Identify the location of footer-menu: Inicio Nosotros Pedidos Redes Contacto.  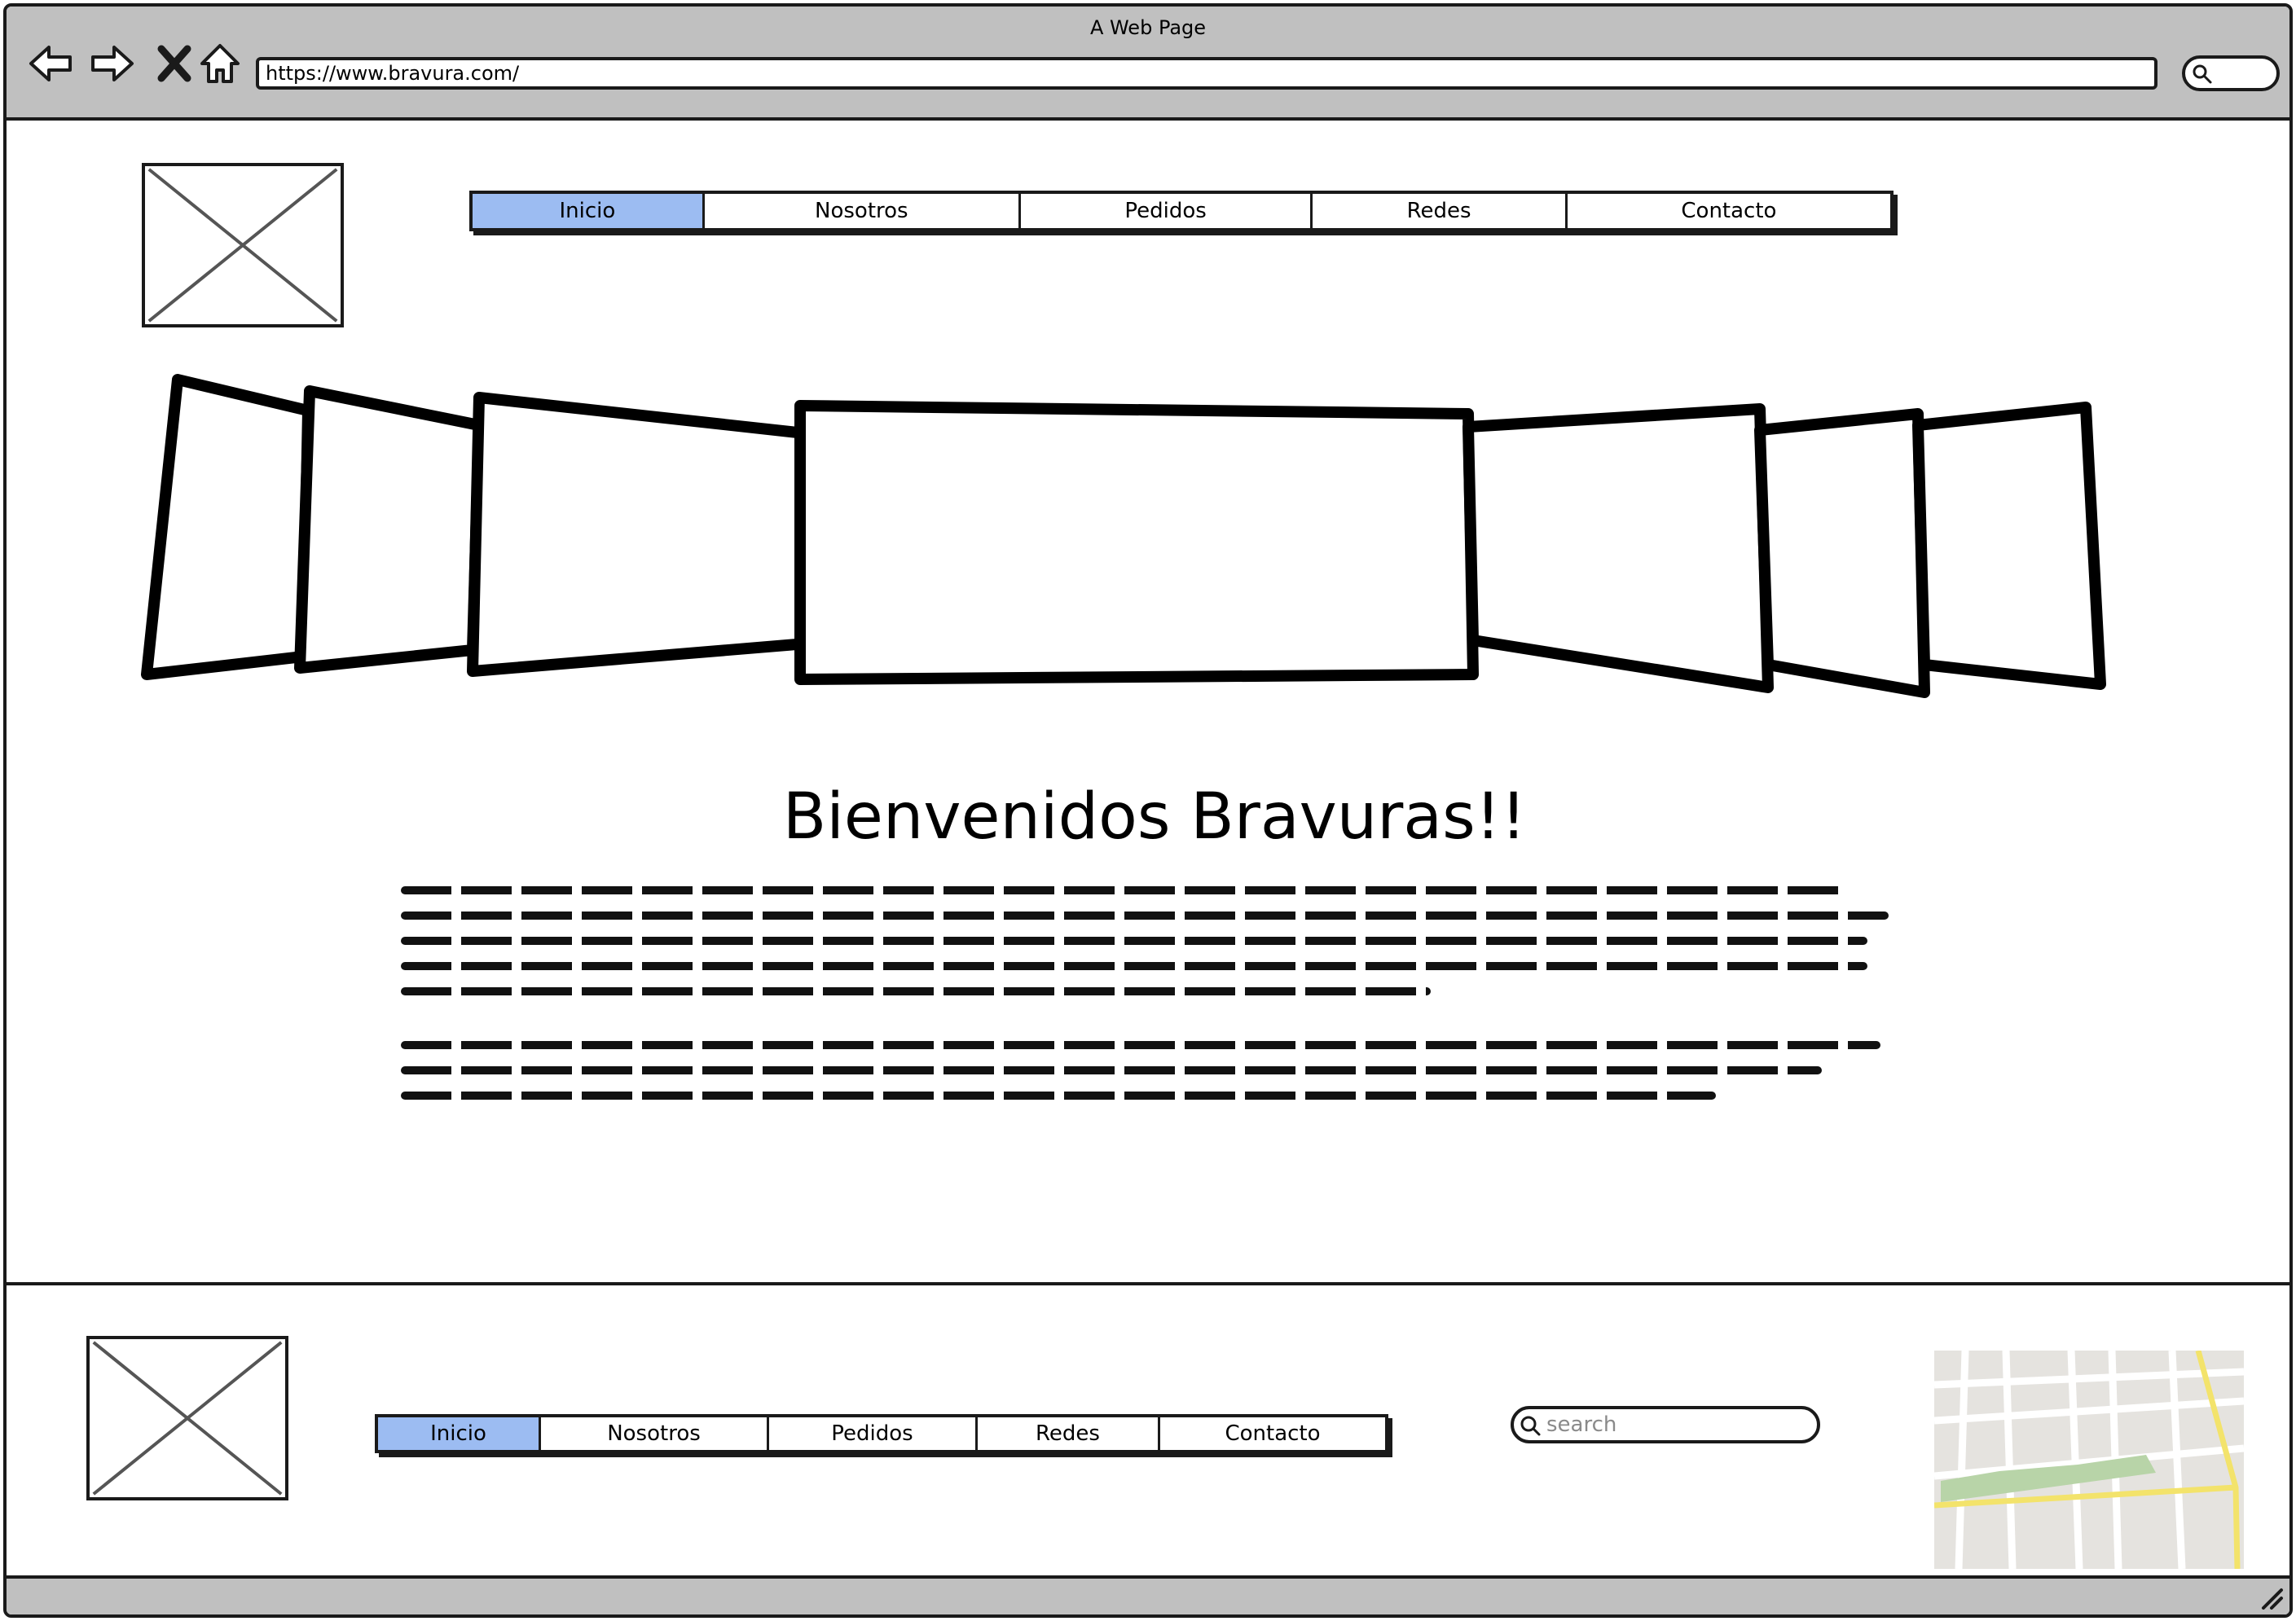
(882, 1433).